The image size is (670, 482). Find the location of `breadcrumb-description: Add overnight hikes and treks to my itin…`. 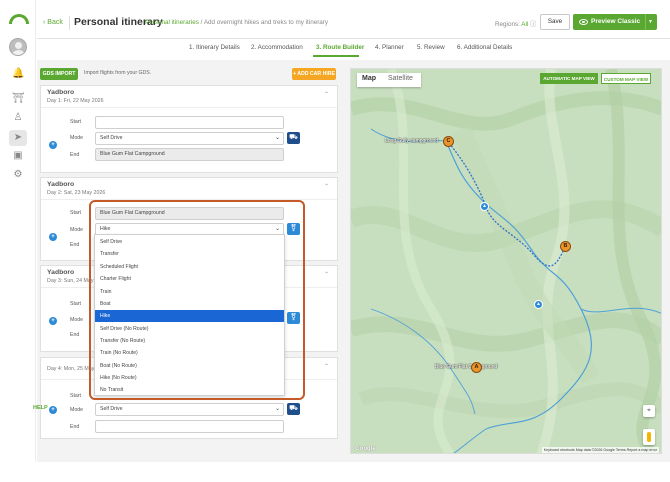

breadcrumb-description: Add overnight hikes and treks to my itin… is located at coordinates (266, 22).